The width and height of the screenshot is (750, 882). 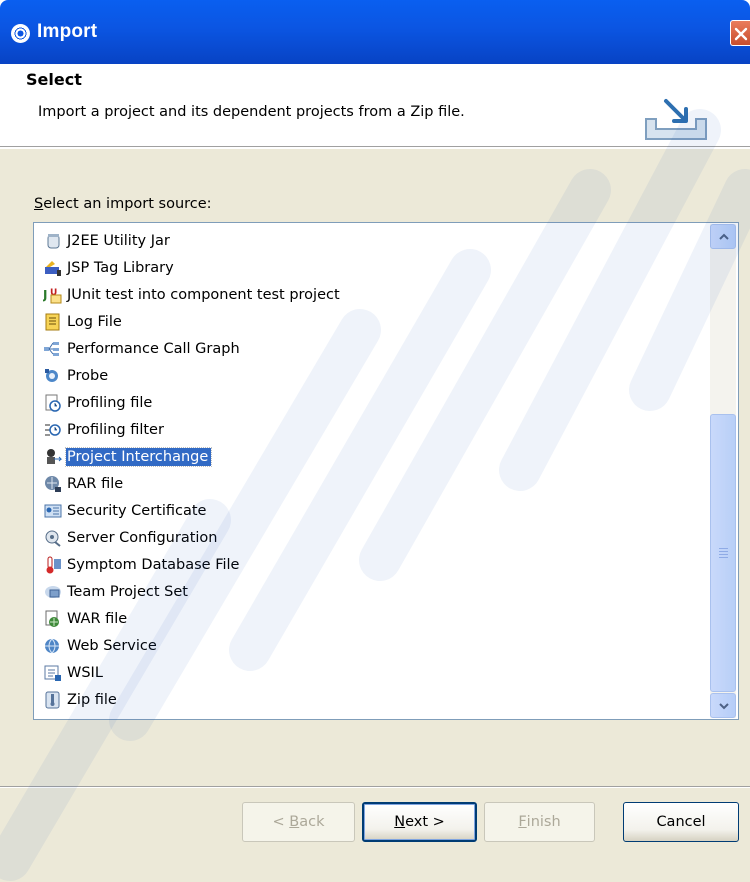 What do you see at coordinates (77, 375) in the screenshot?
I see `list-item: Probe` at bounding box center [77, 375].